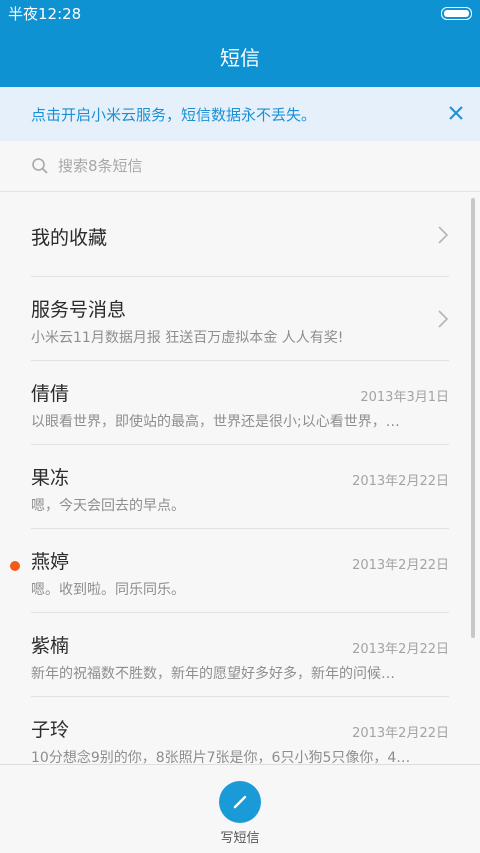 Image resolution: width=480 pixels, height=853 pixels. I want to click on cloud-backup-banner: 点击开启小米云服务，短信数据永不丢失。, so click(240, 114).